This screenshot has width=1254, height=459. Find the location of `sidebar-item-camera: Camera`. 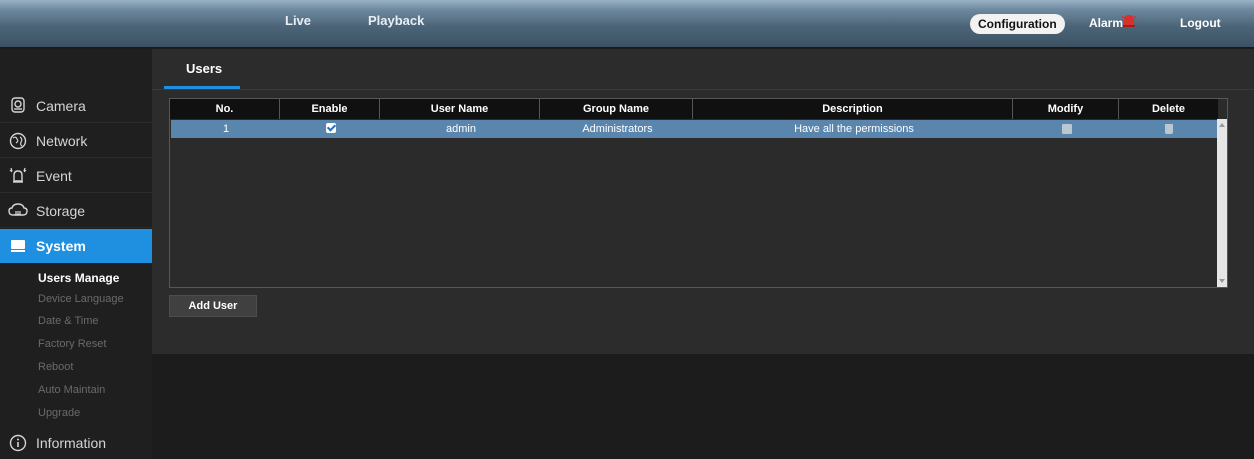

sidebar-item-camera: Camera is located at coordinates (76, 106).